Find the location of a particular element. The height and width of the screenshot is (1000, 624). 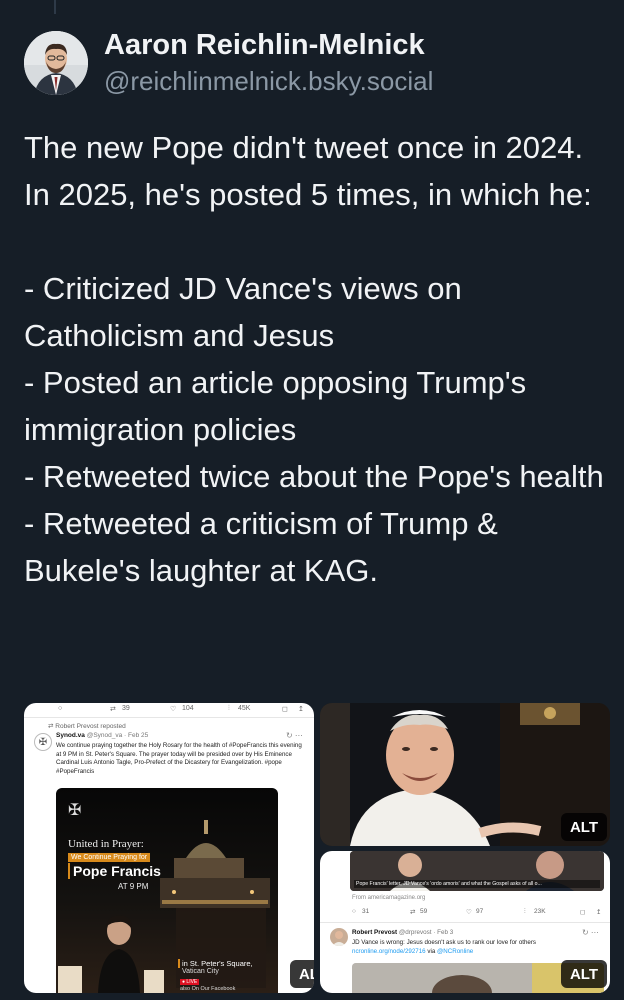

poster-place-line1: in St. Peter's Square, is located at coordinates (215, 963).